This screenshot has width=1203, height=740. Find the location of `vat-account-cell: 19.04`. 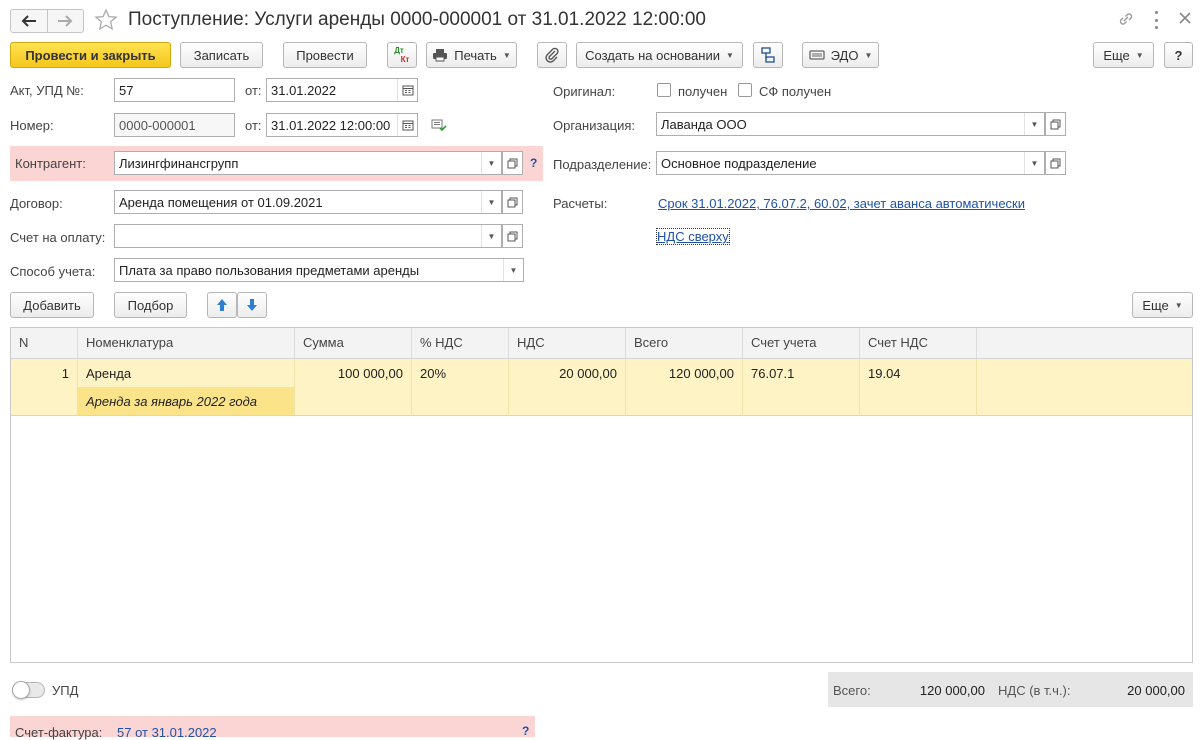

vat-account-cell: 19.04 is located at coordinates (918, 387).